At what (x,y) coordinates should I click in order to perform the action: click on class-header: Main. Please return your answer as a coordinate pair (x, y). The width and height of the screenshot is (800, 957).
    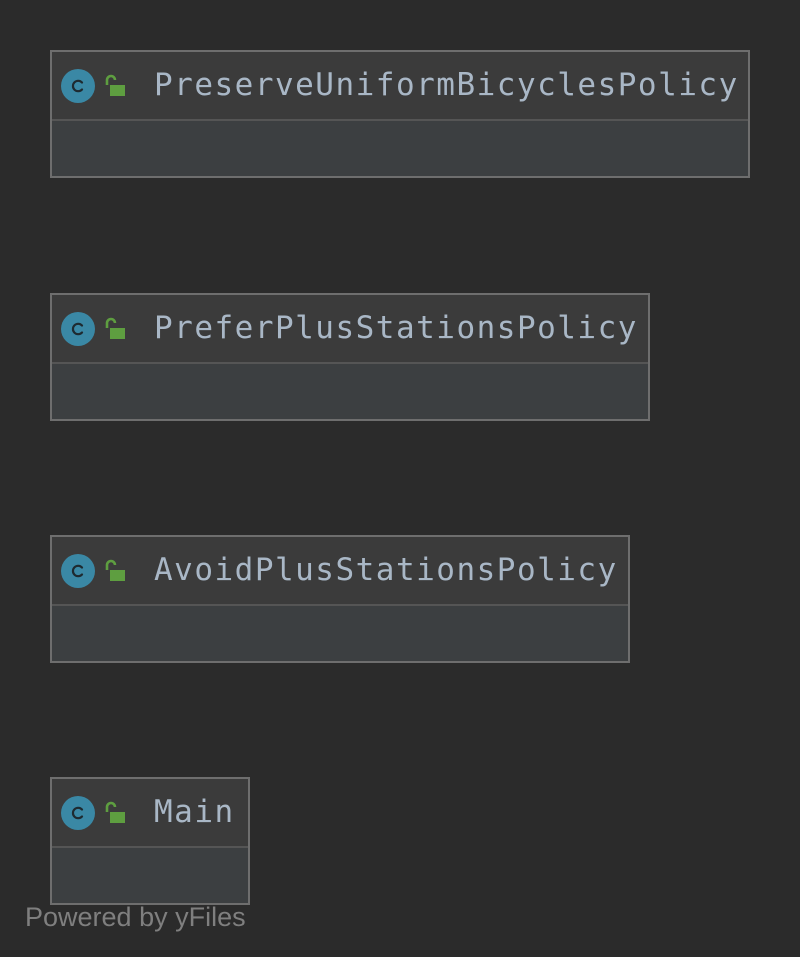
    Looking at the image, I should click on (150, 813).